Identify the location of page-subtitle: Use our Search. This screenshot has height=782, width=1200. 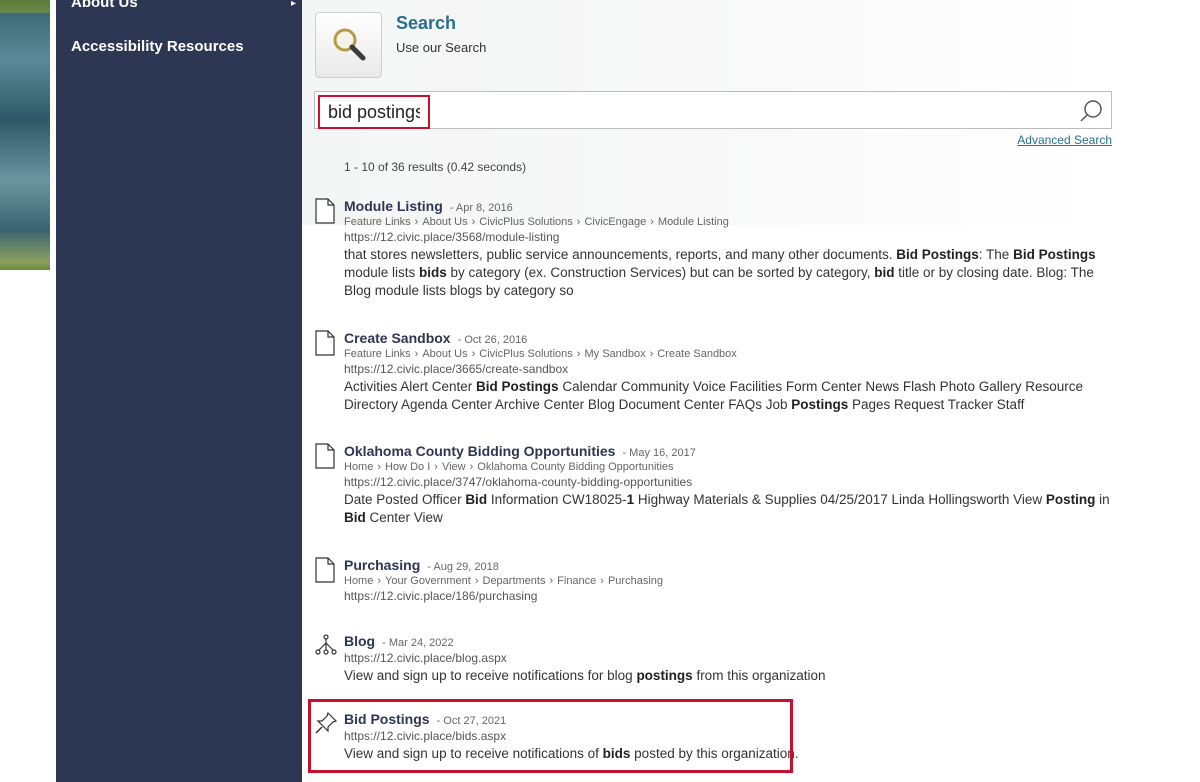
(441, 47).